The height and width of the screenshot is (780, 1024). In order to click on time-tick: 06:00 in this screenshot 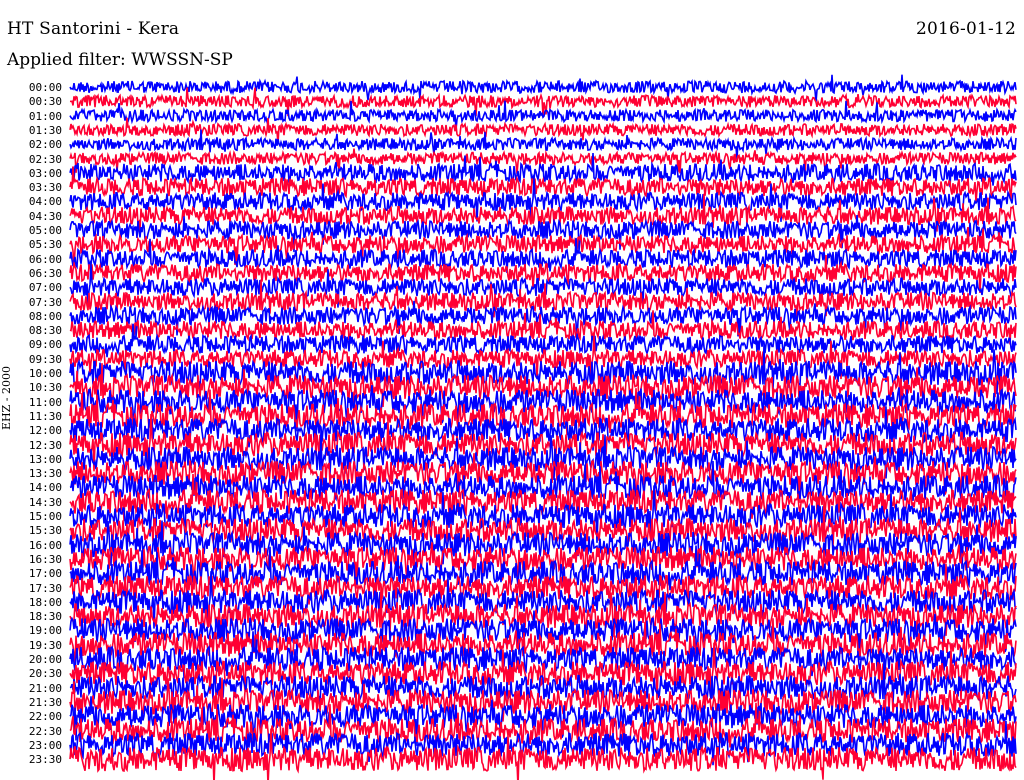, I will do `click(45, 259)`.